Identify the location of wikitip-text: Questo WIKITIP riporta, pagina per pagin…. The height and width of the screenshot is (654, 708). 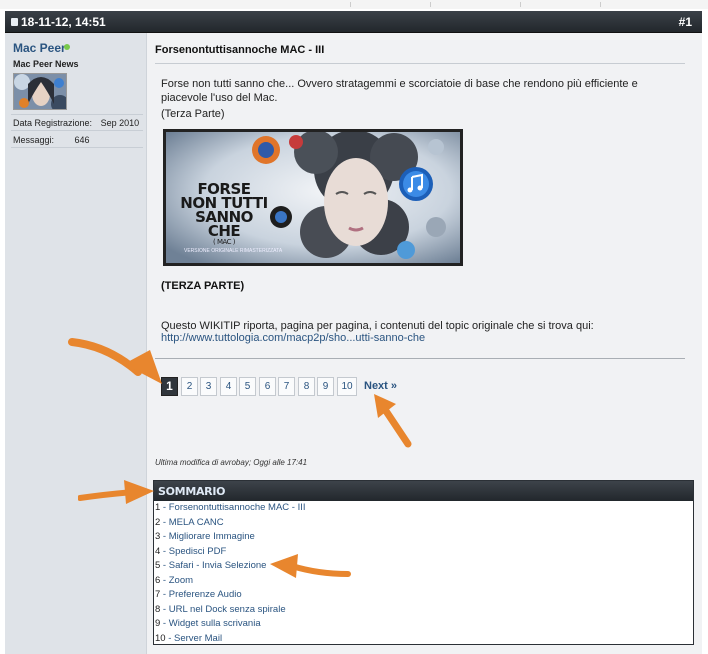
(377, 326).